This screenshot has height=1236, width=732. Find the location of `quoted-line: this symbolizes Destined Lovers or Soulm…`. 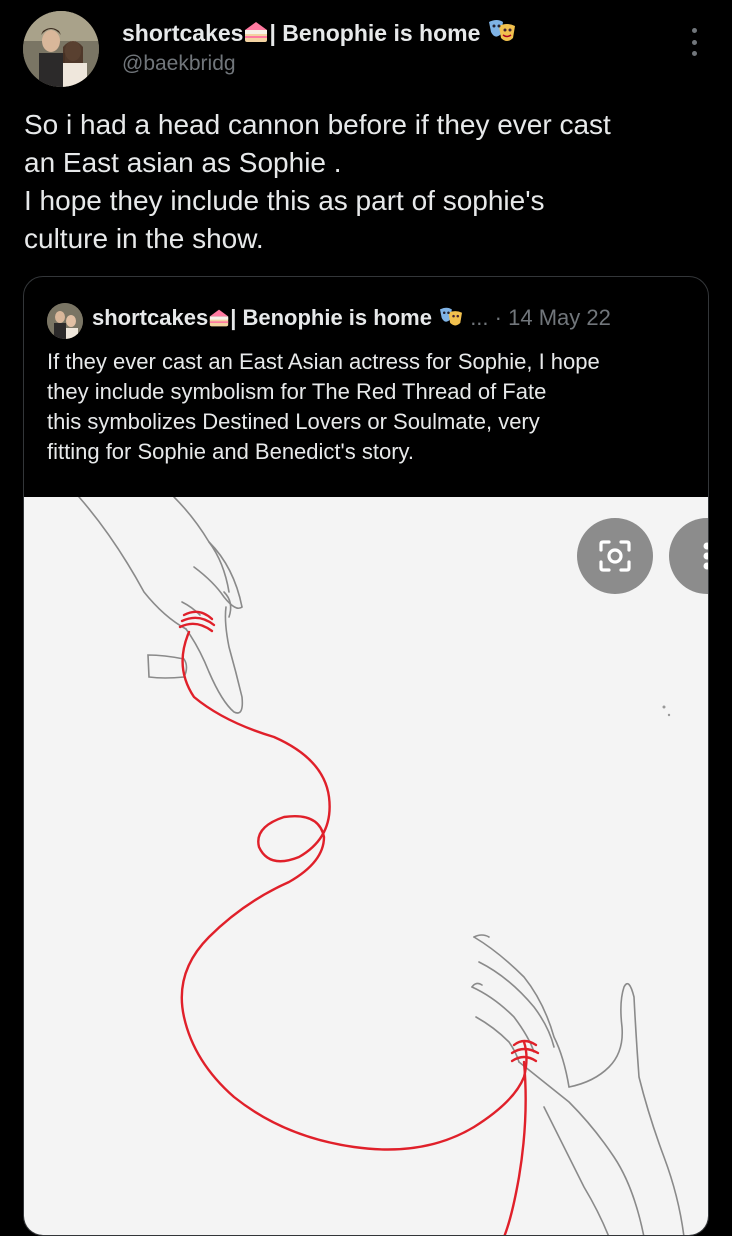

quoted-line: this symbolizes Destined Lovers or Soulm… is located at coordinates (293, 421).